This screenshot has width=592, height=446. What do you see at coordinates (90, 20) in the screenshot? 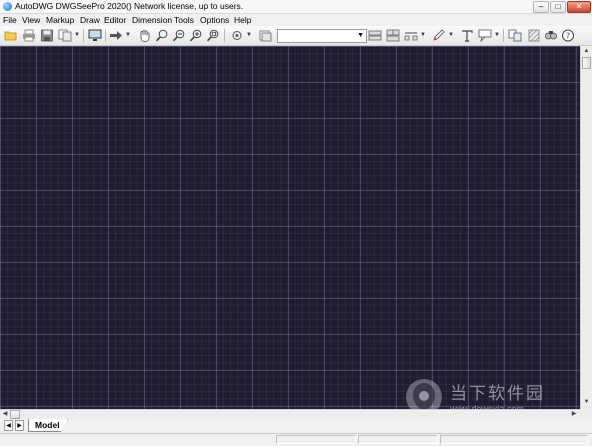
I see `menu-draw: Draw` at bounding box center [90, 20].